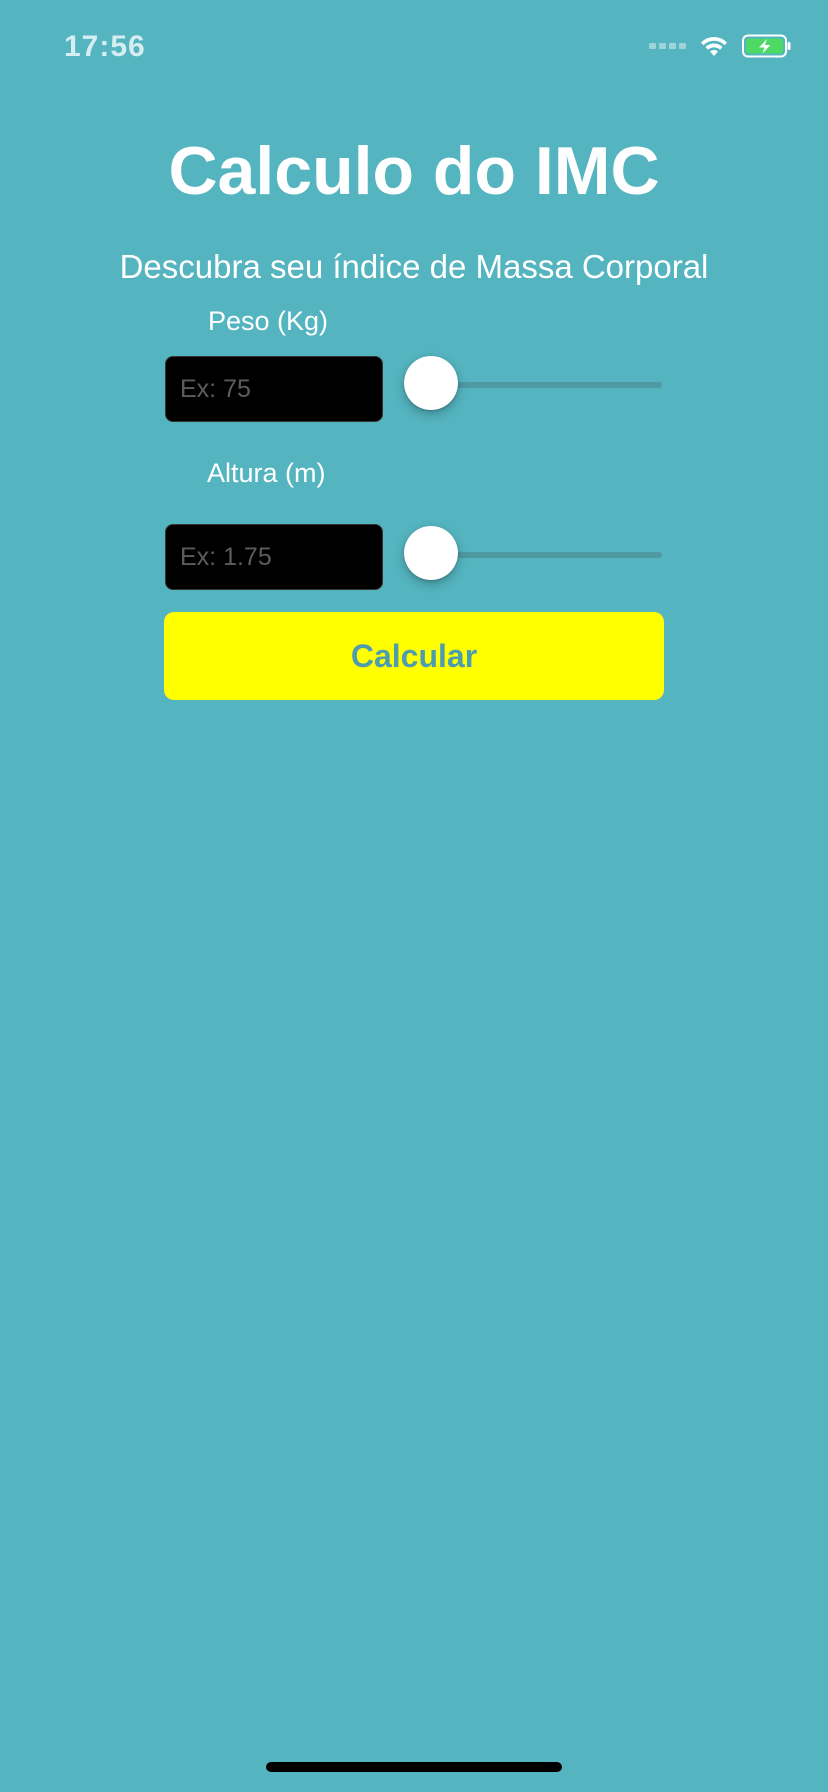  Describe the element at coordinates (766, 46) in the screenshot. I see `battery-charging-icon` at that location.